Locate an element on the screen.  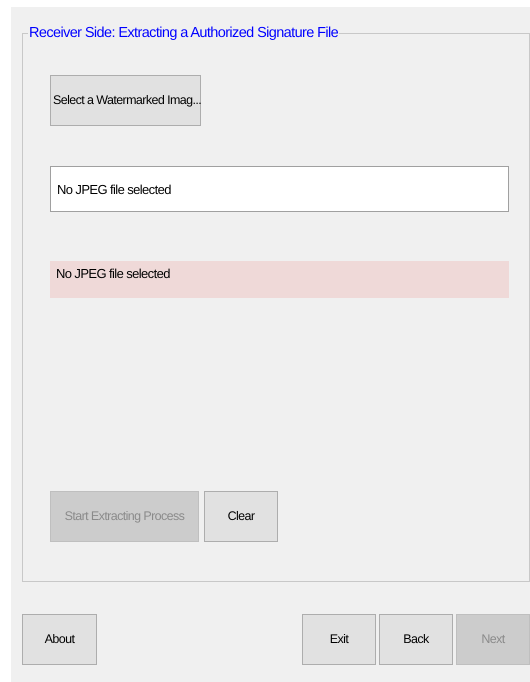
file-path-field: No JPEG file selected is located at coordinates (279, 189).